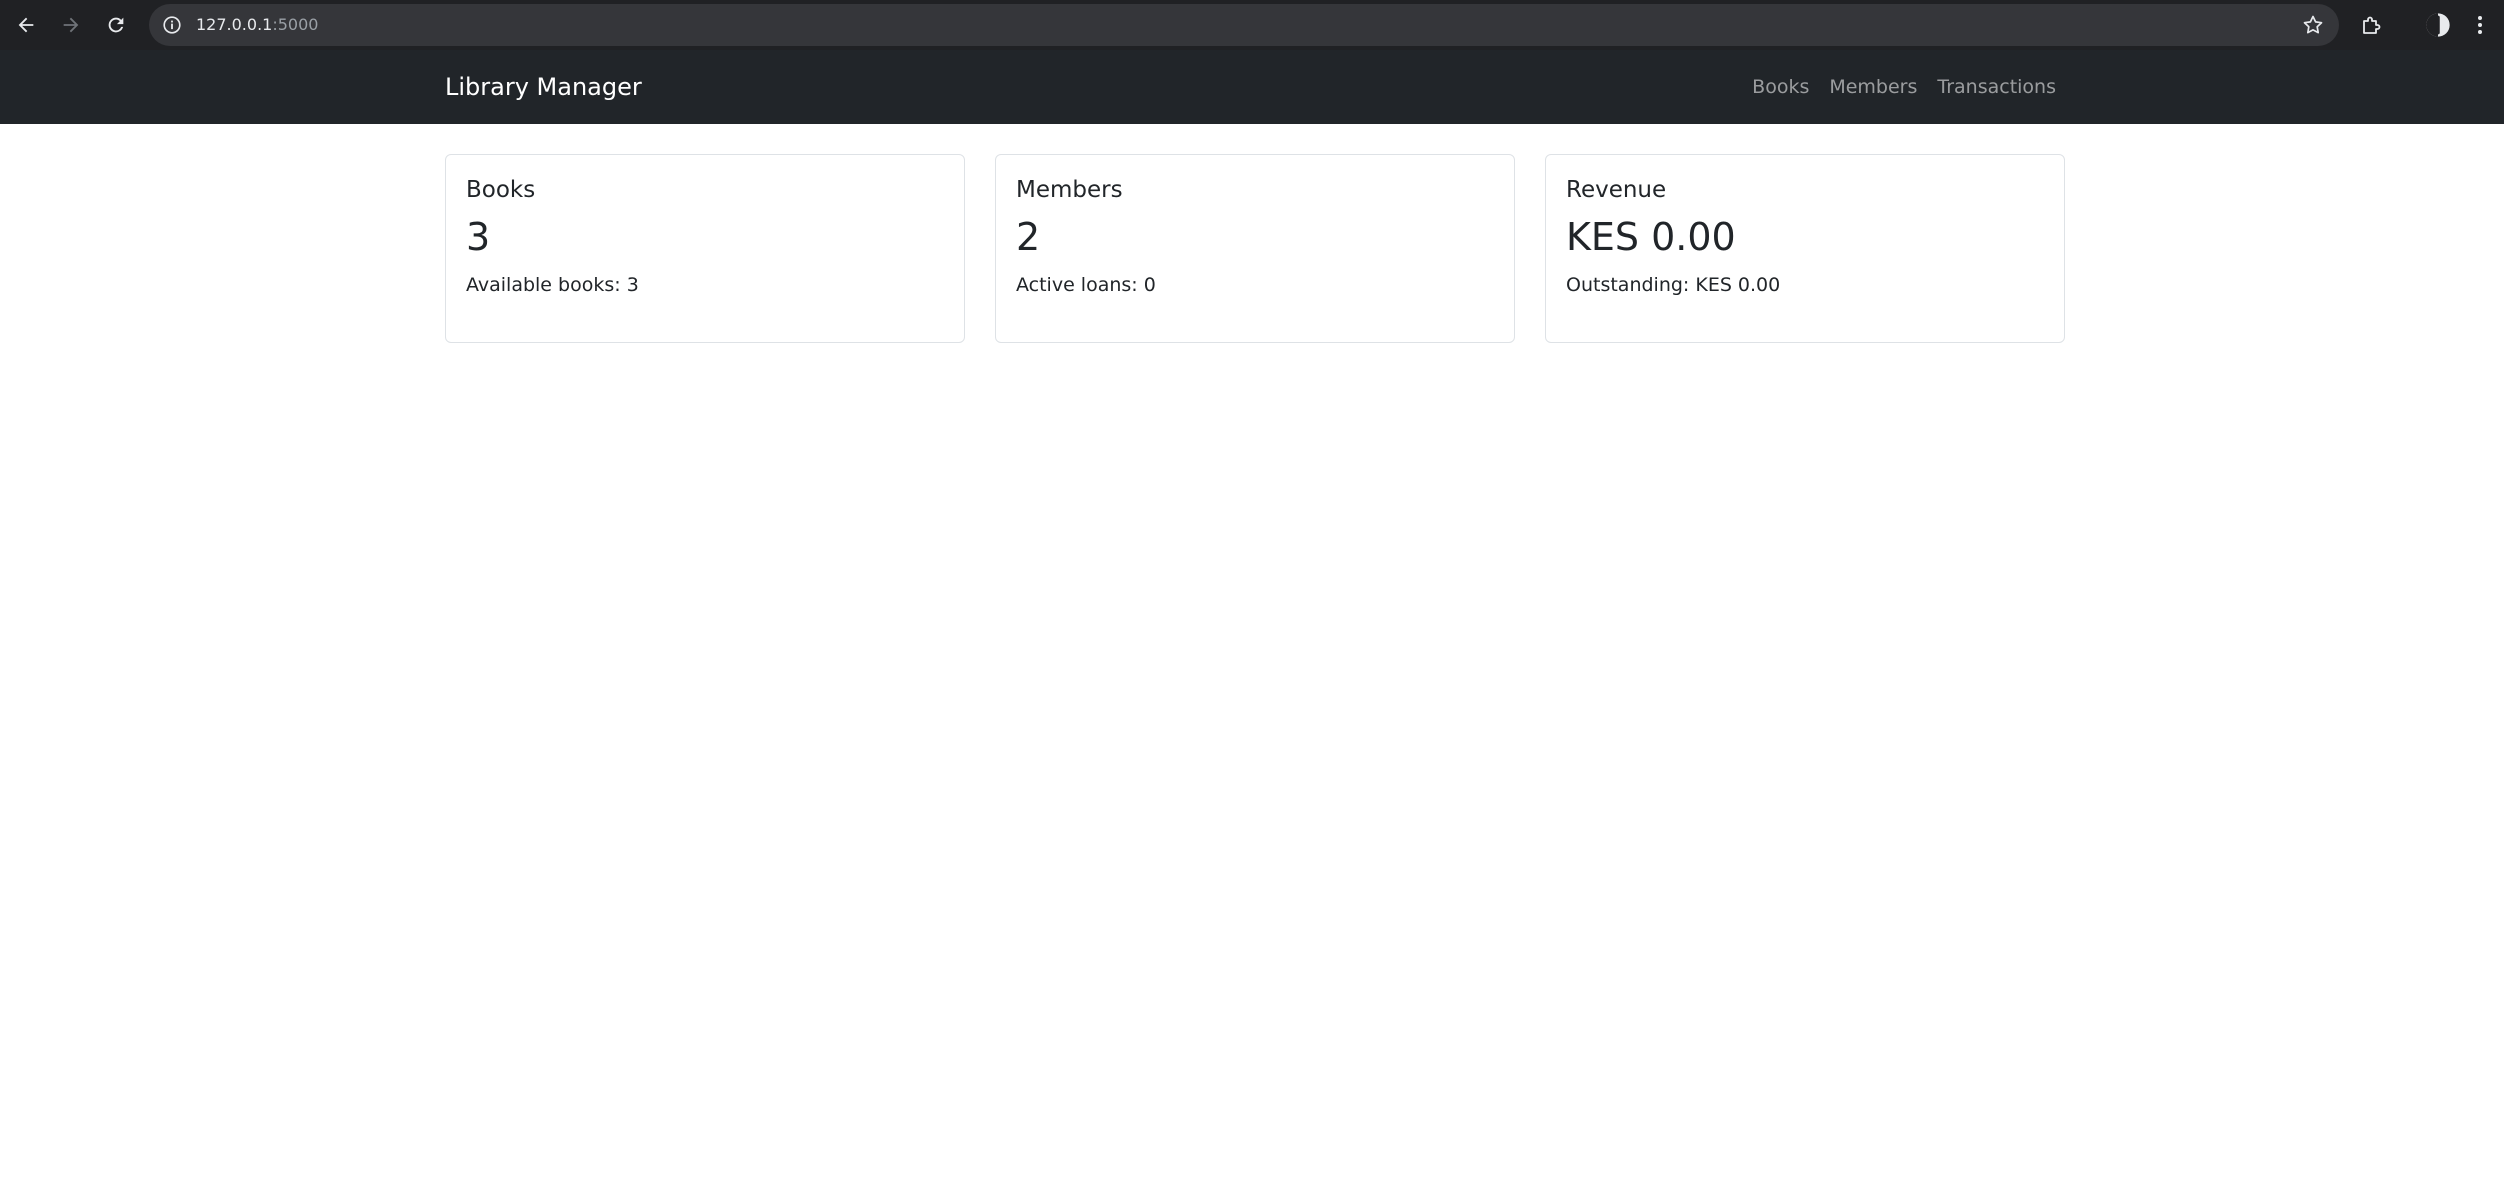  What do you see at coordinates (1805, 248) in the screenshot?
I see `revenue-card: Revenue KES 0.00 Outstanding: KES 0.00` at bounding box center [1805, 248].